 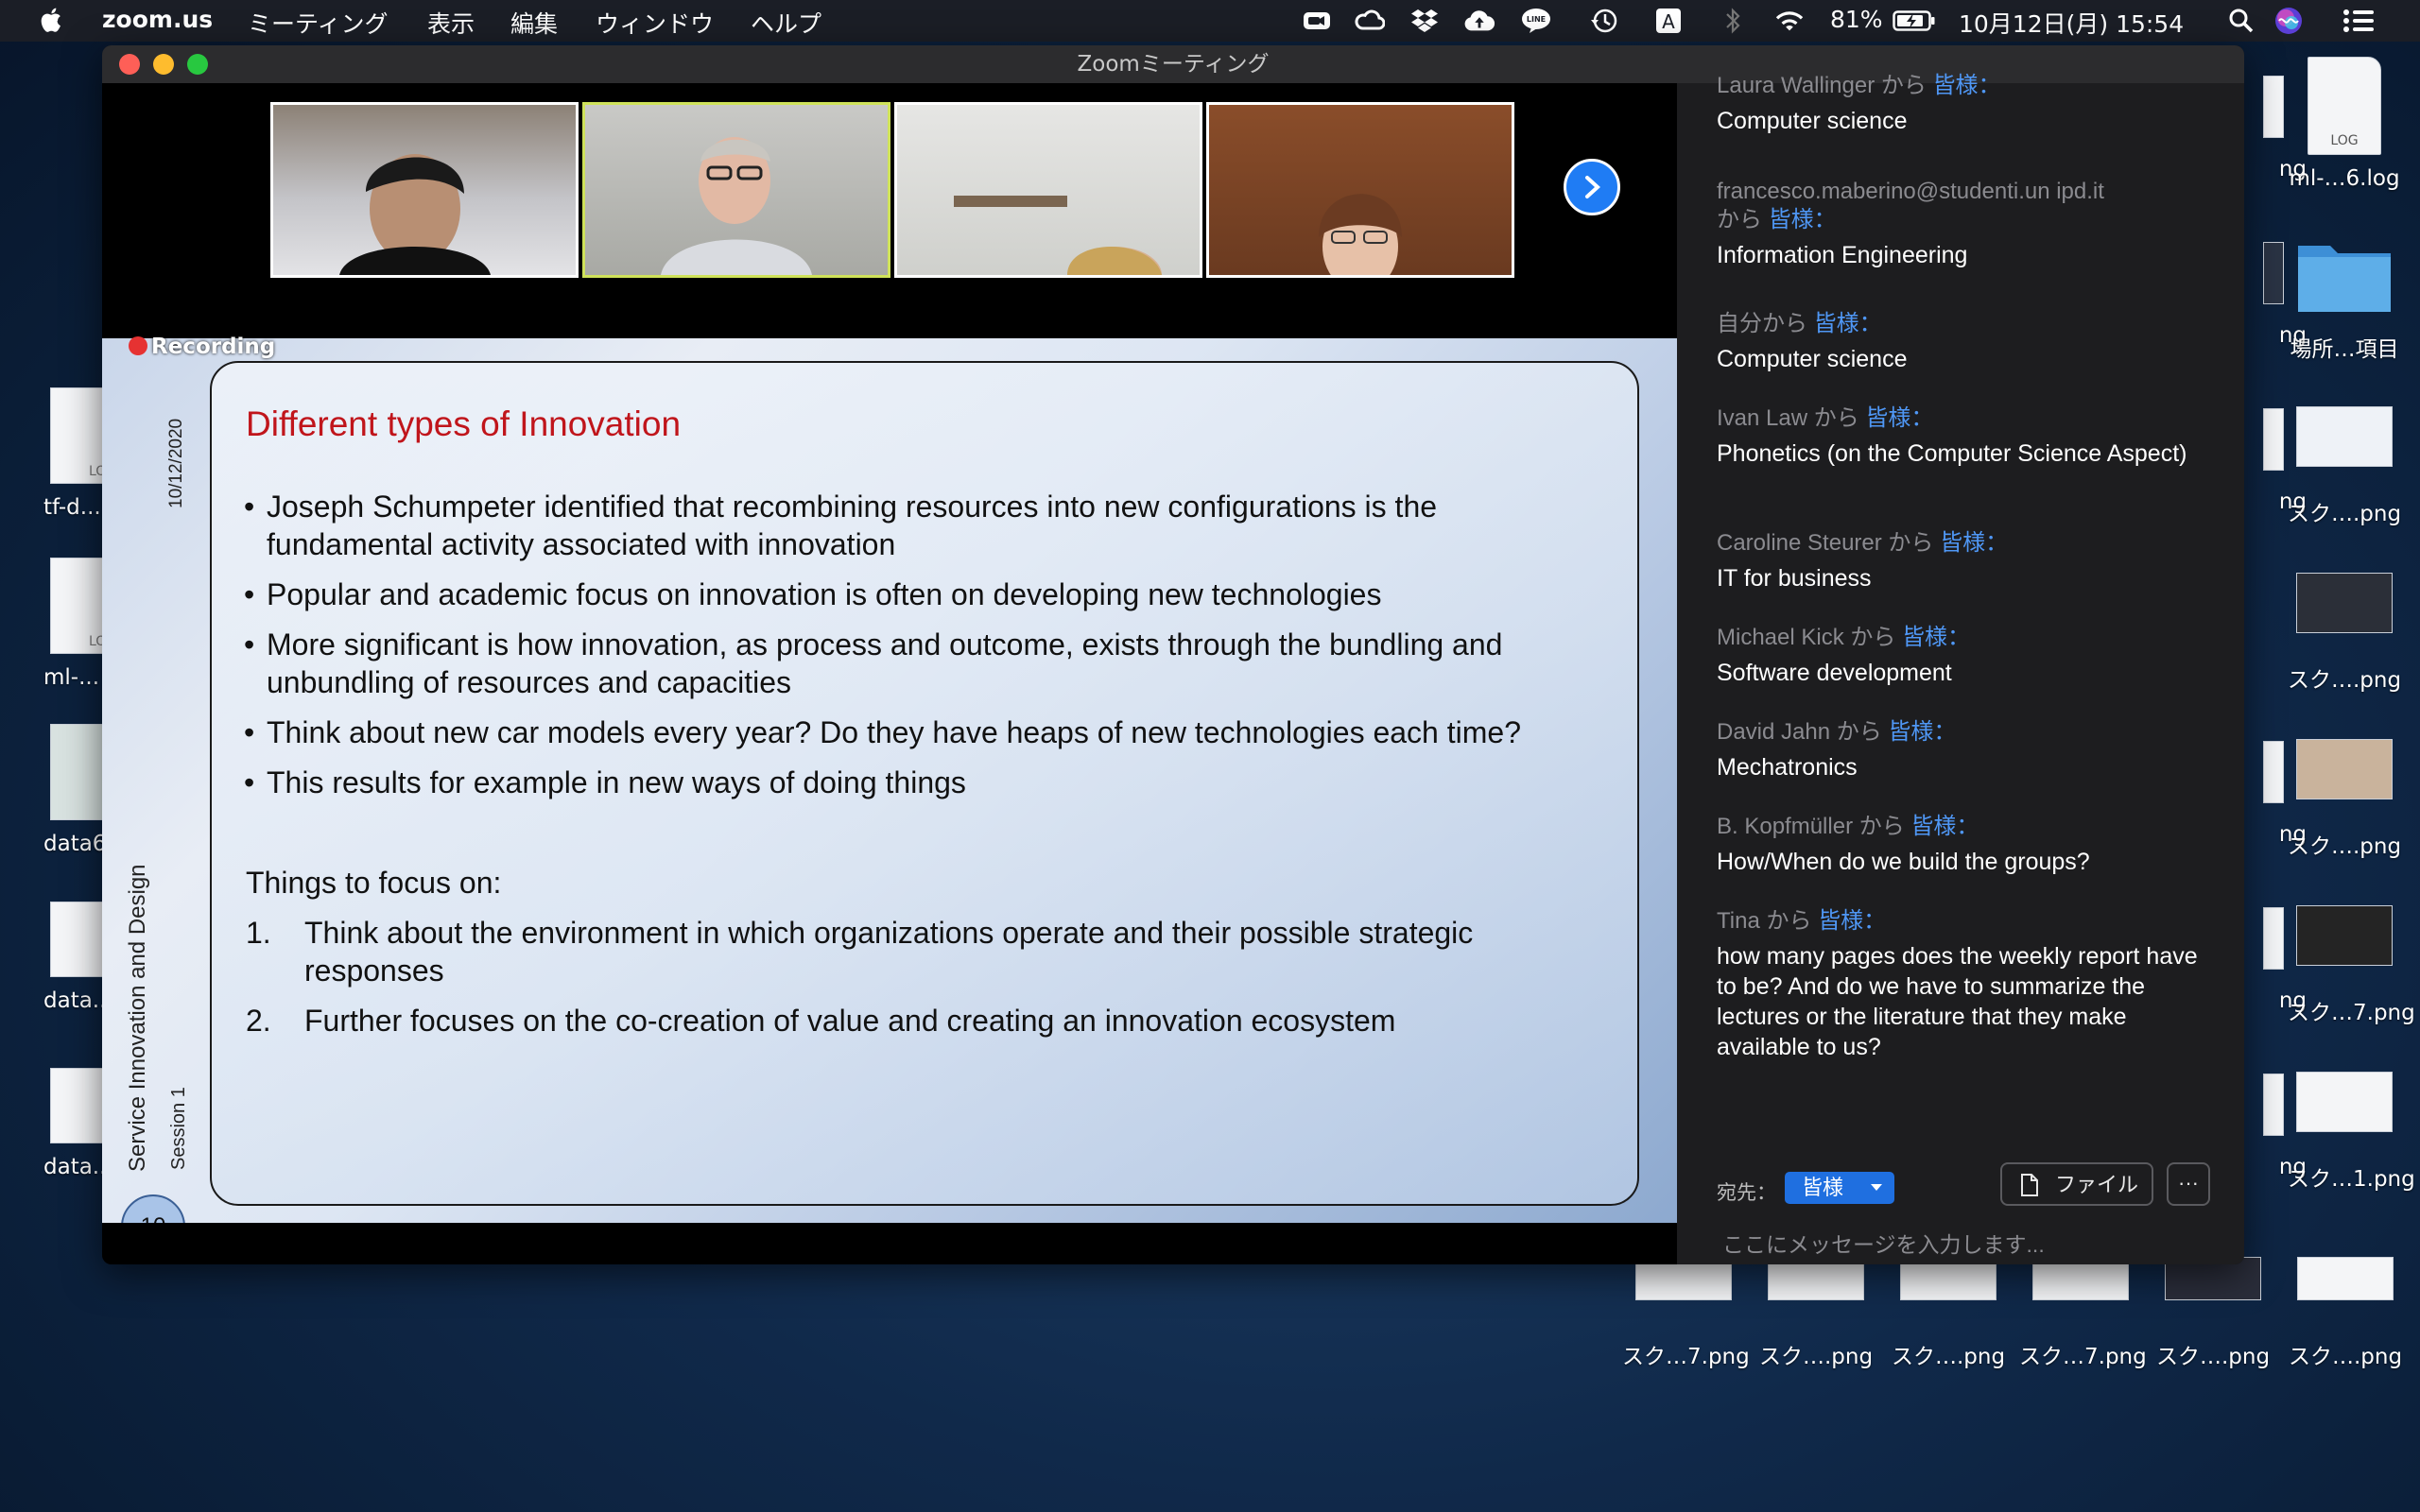 What do you see at coordinates (1370, 21) in the screenshot?
I see `creative-cloud-icon` at bounding box center [1370, 21].